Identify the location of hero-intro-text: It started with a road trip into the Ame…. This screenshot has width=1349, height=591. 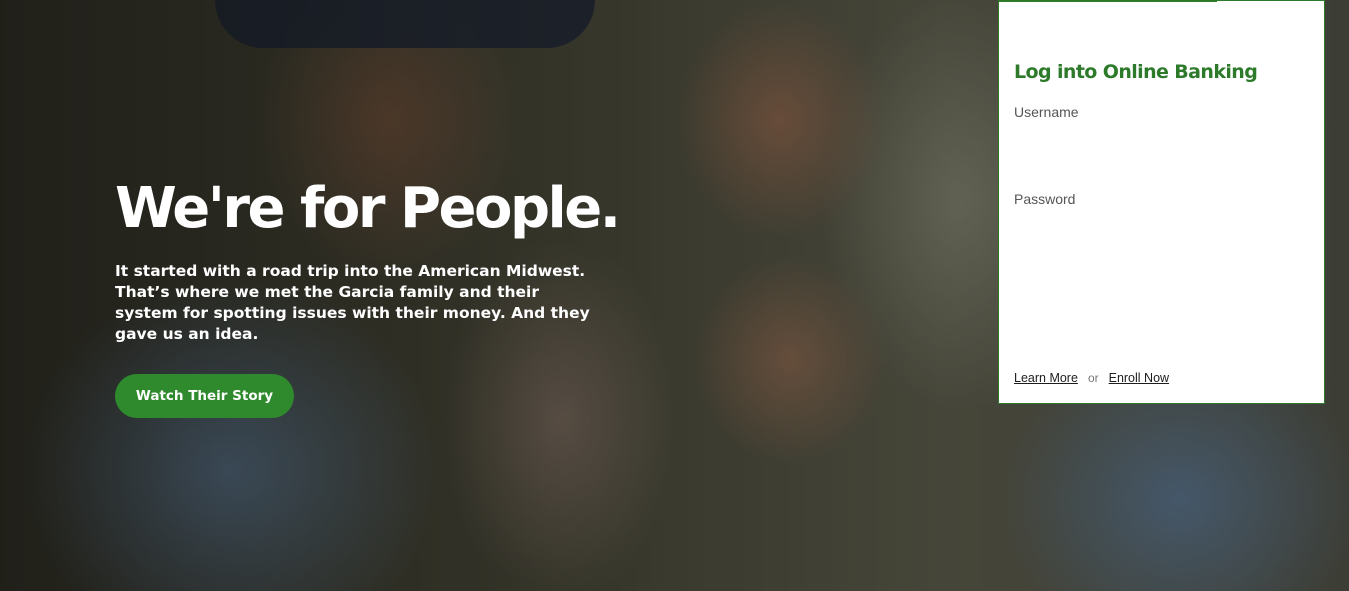
(352, 302).